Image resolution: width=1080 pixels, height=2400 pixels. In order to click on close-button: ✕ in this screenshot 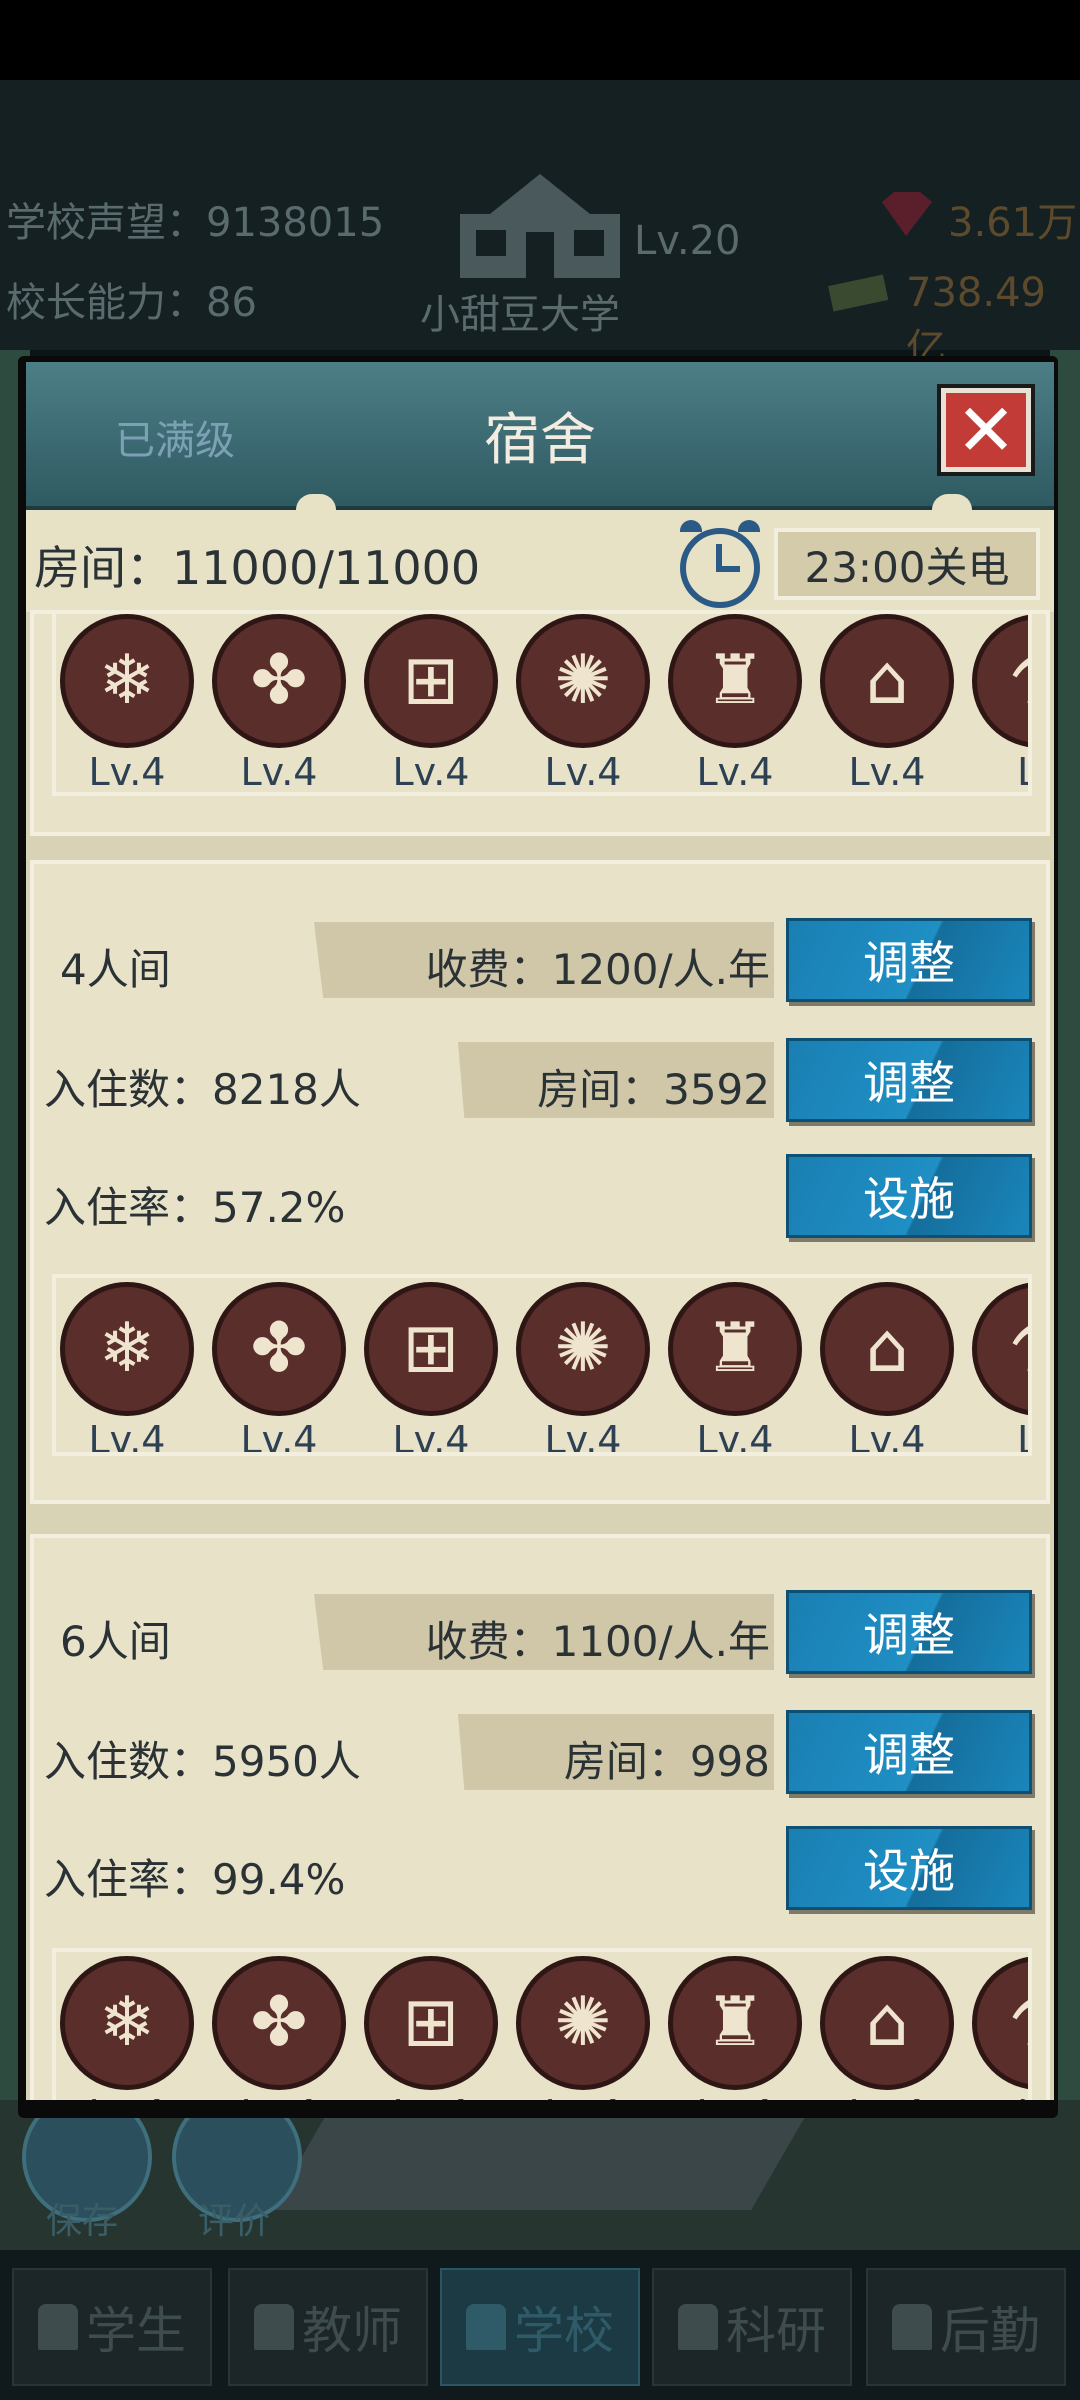, I will do `click(986, 430)`.